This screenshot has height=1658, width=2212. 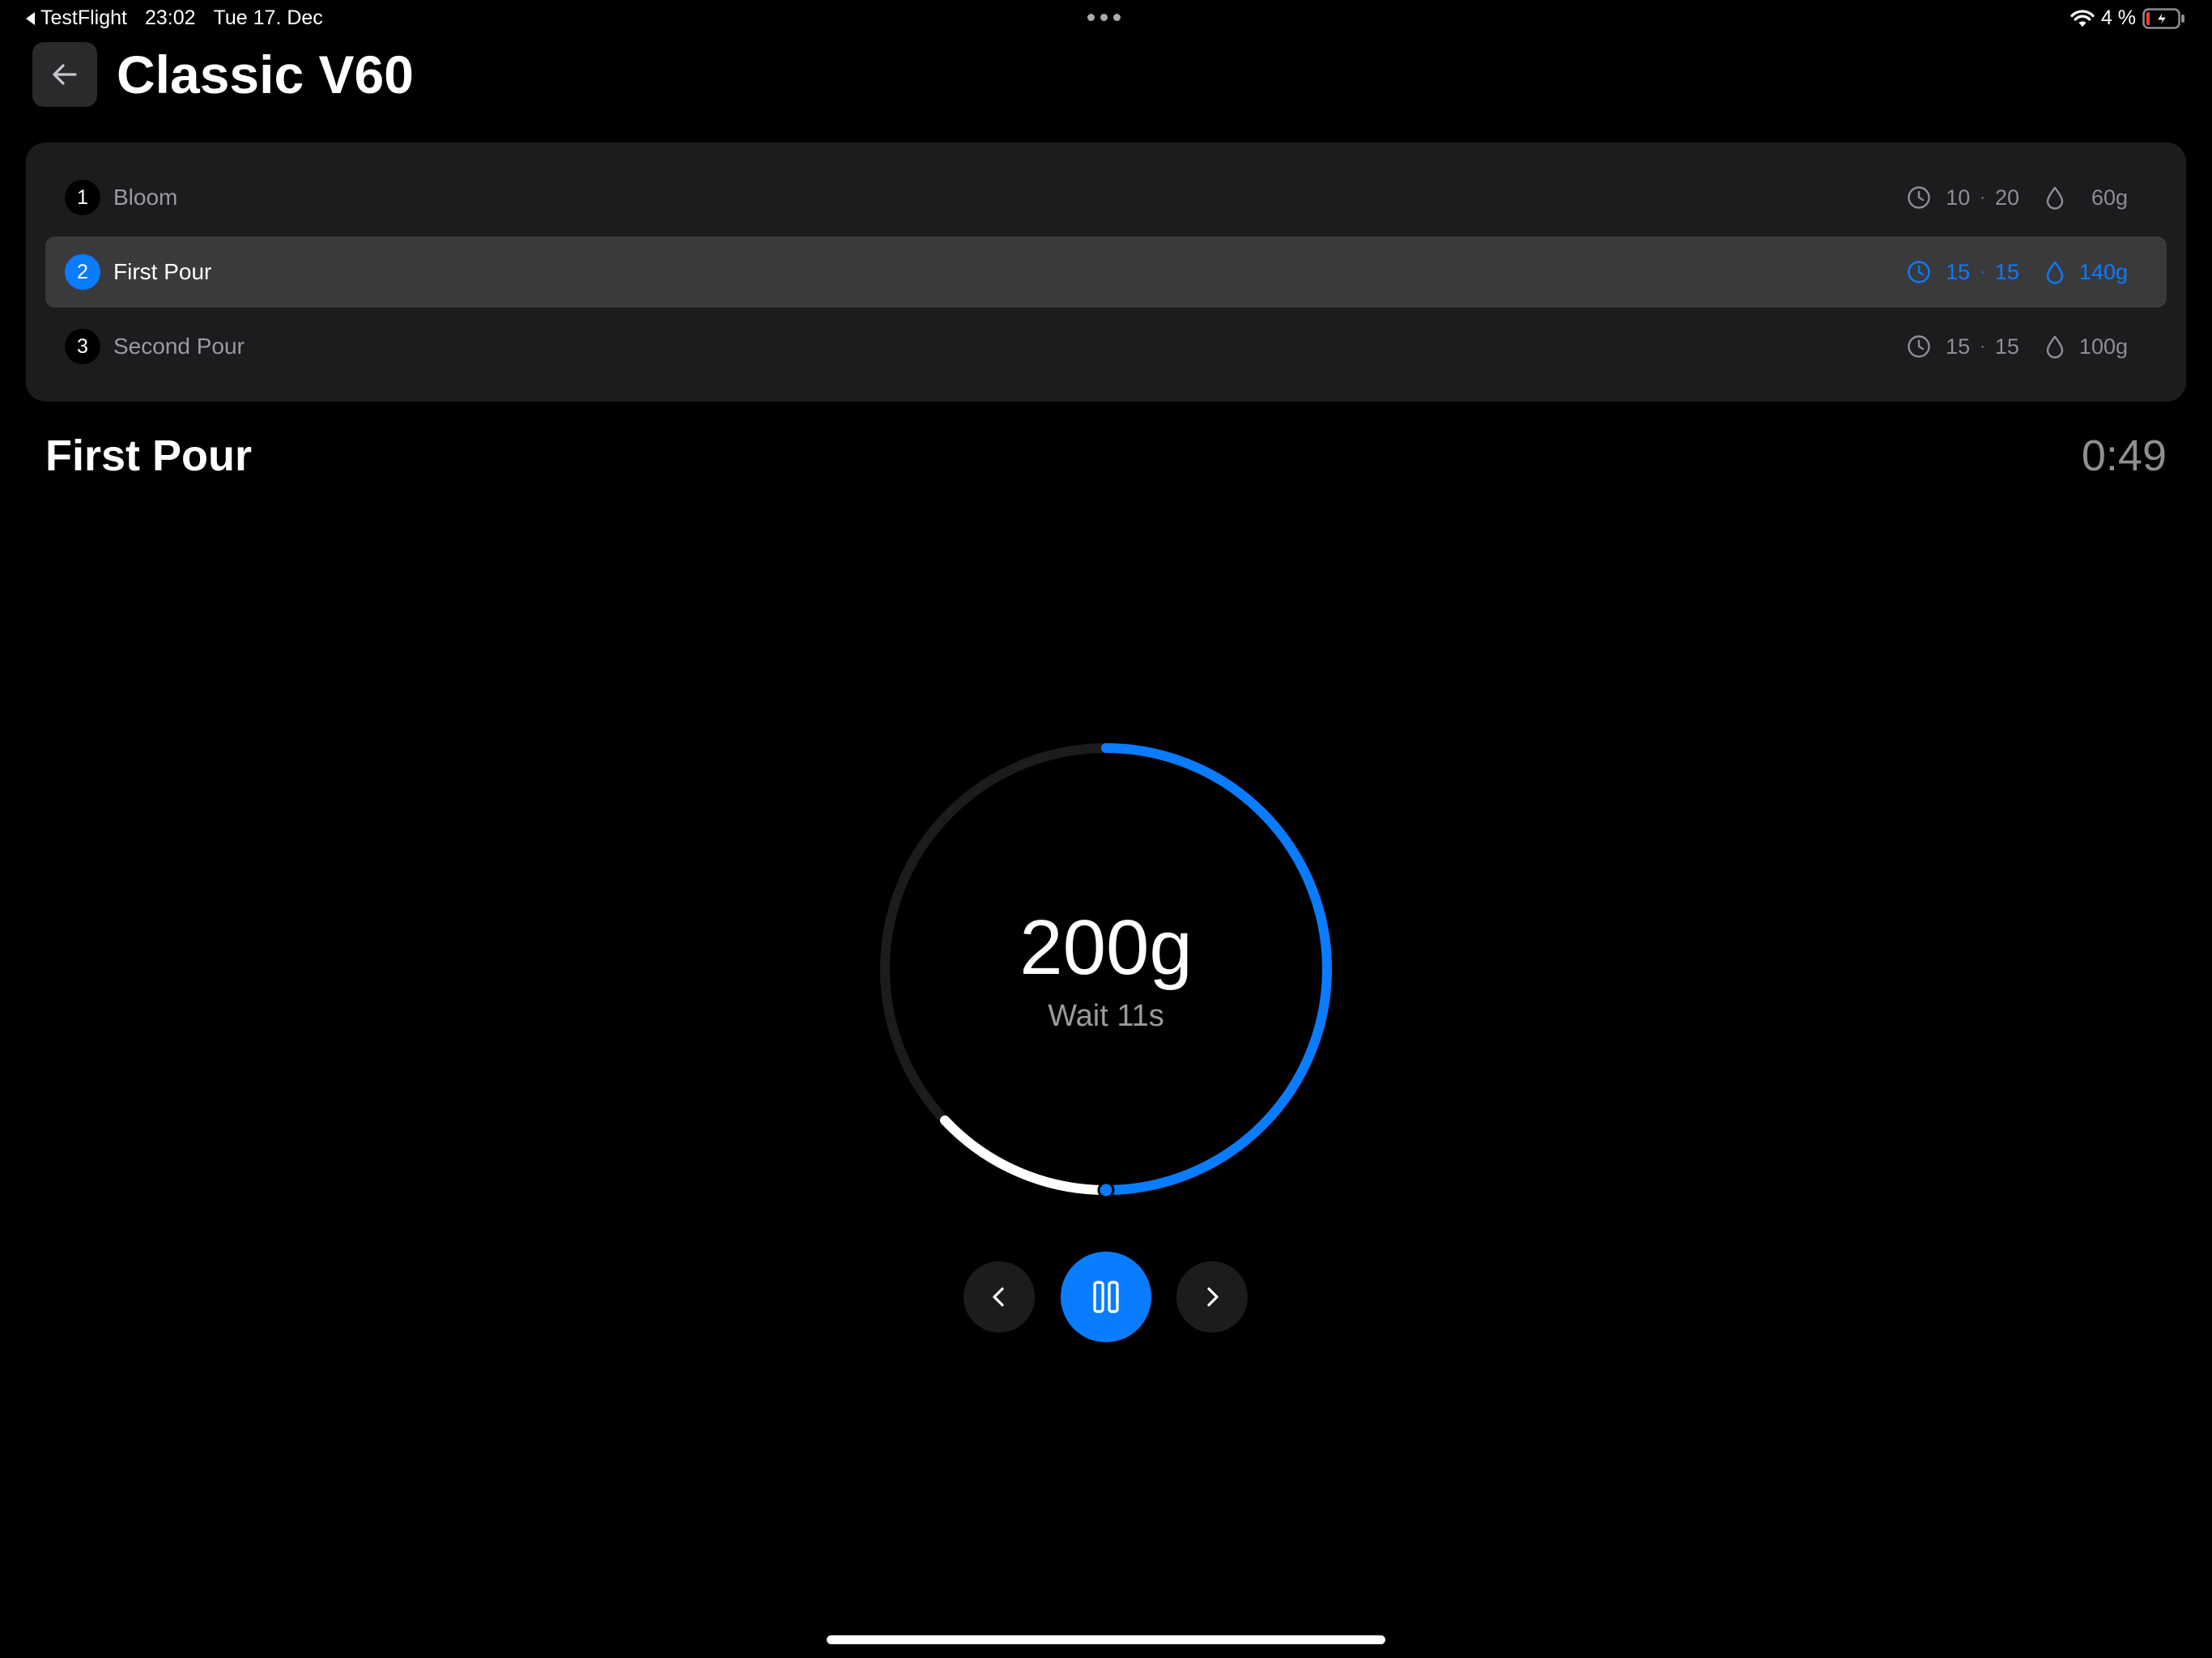 What do you see at coordinates (149, 456) in the screenshot?
I see `current-step-title: First Pour` at bounding box center [149, 456].